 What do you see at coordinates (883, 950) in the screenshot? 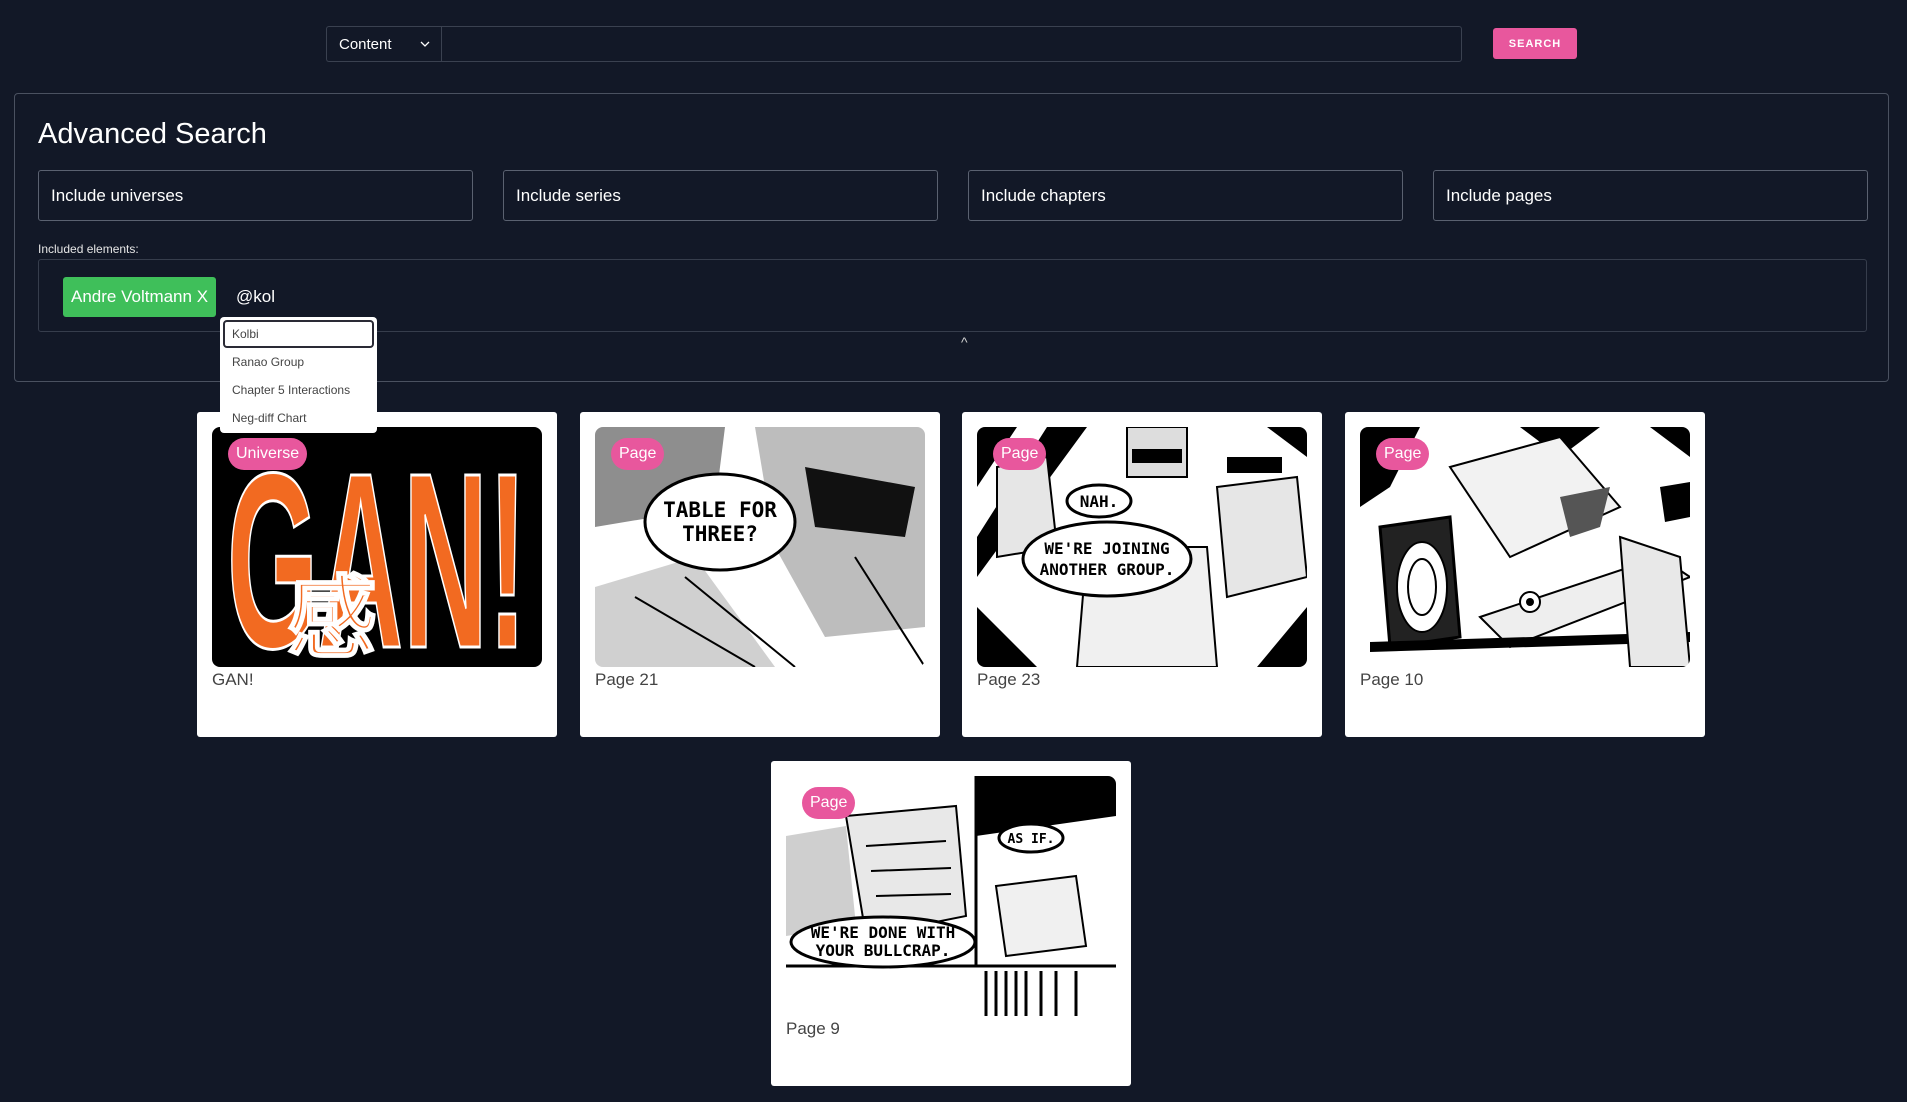
I see `speech-bubble-text: YOUR BULLCRAP.` at bounding box center [883, 950].